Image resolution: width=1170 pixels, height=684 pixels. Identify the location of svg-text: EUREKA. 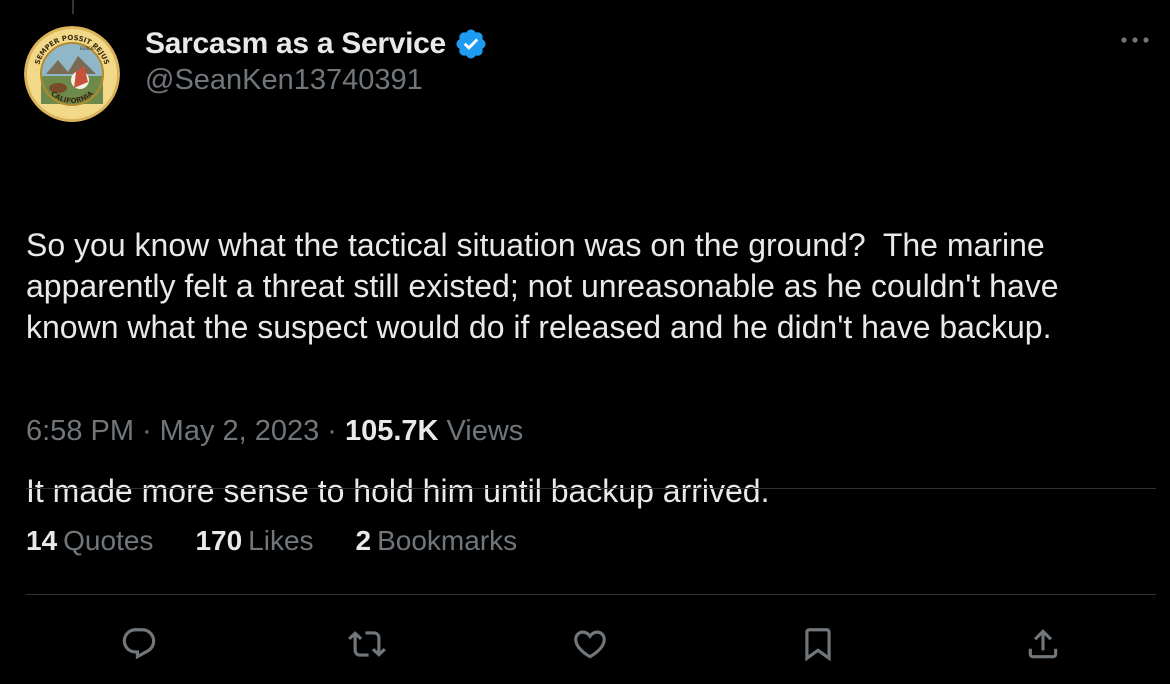
(88, 48).